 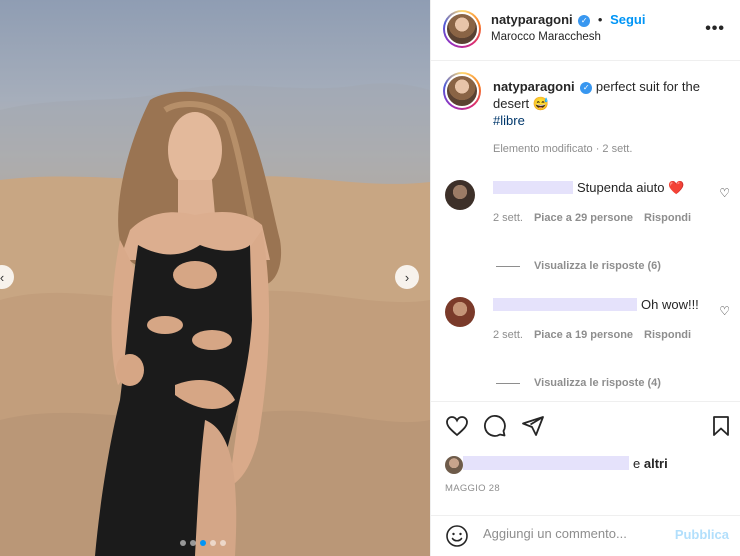 I want to click on save-bookmark-icon, so click(x=721, y=426).